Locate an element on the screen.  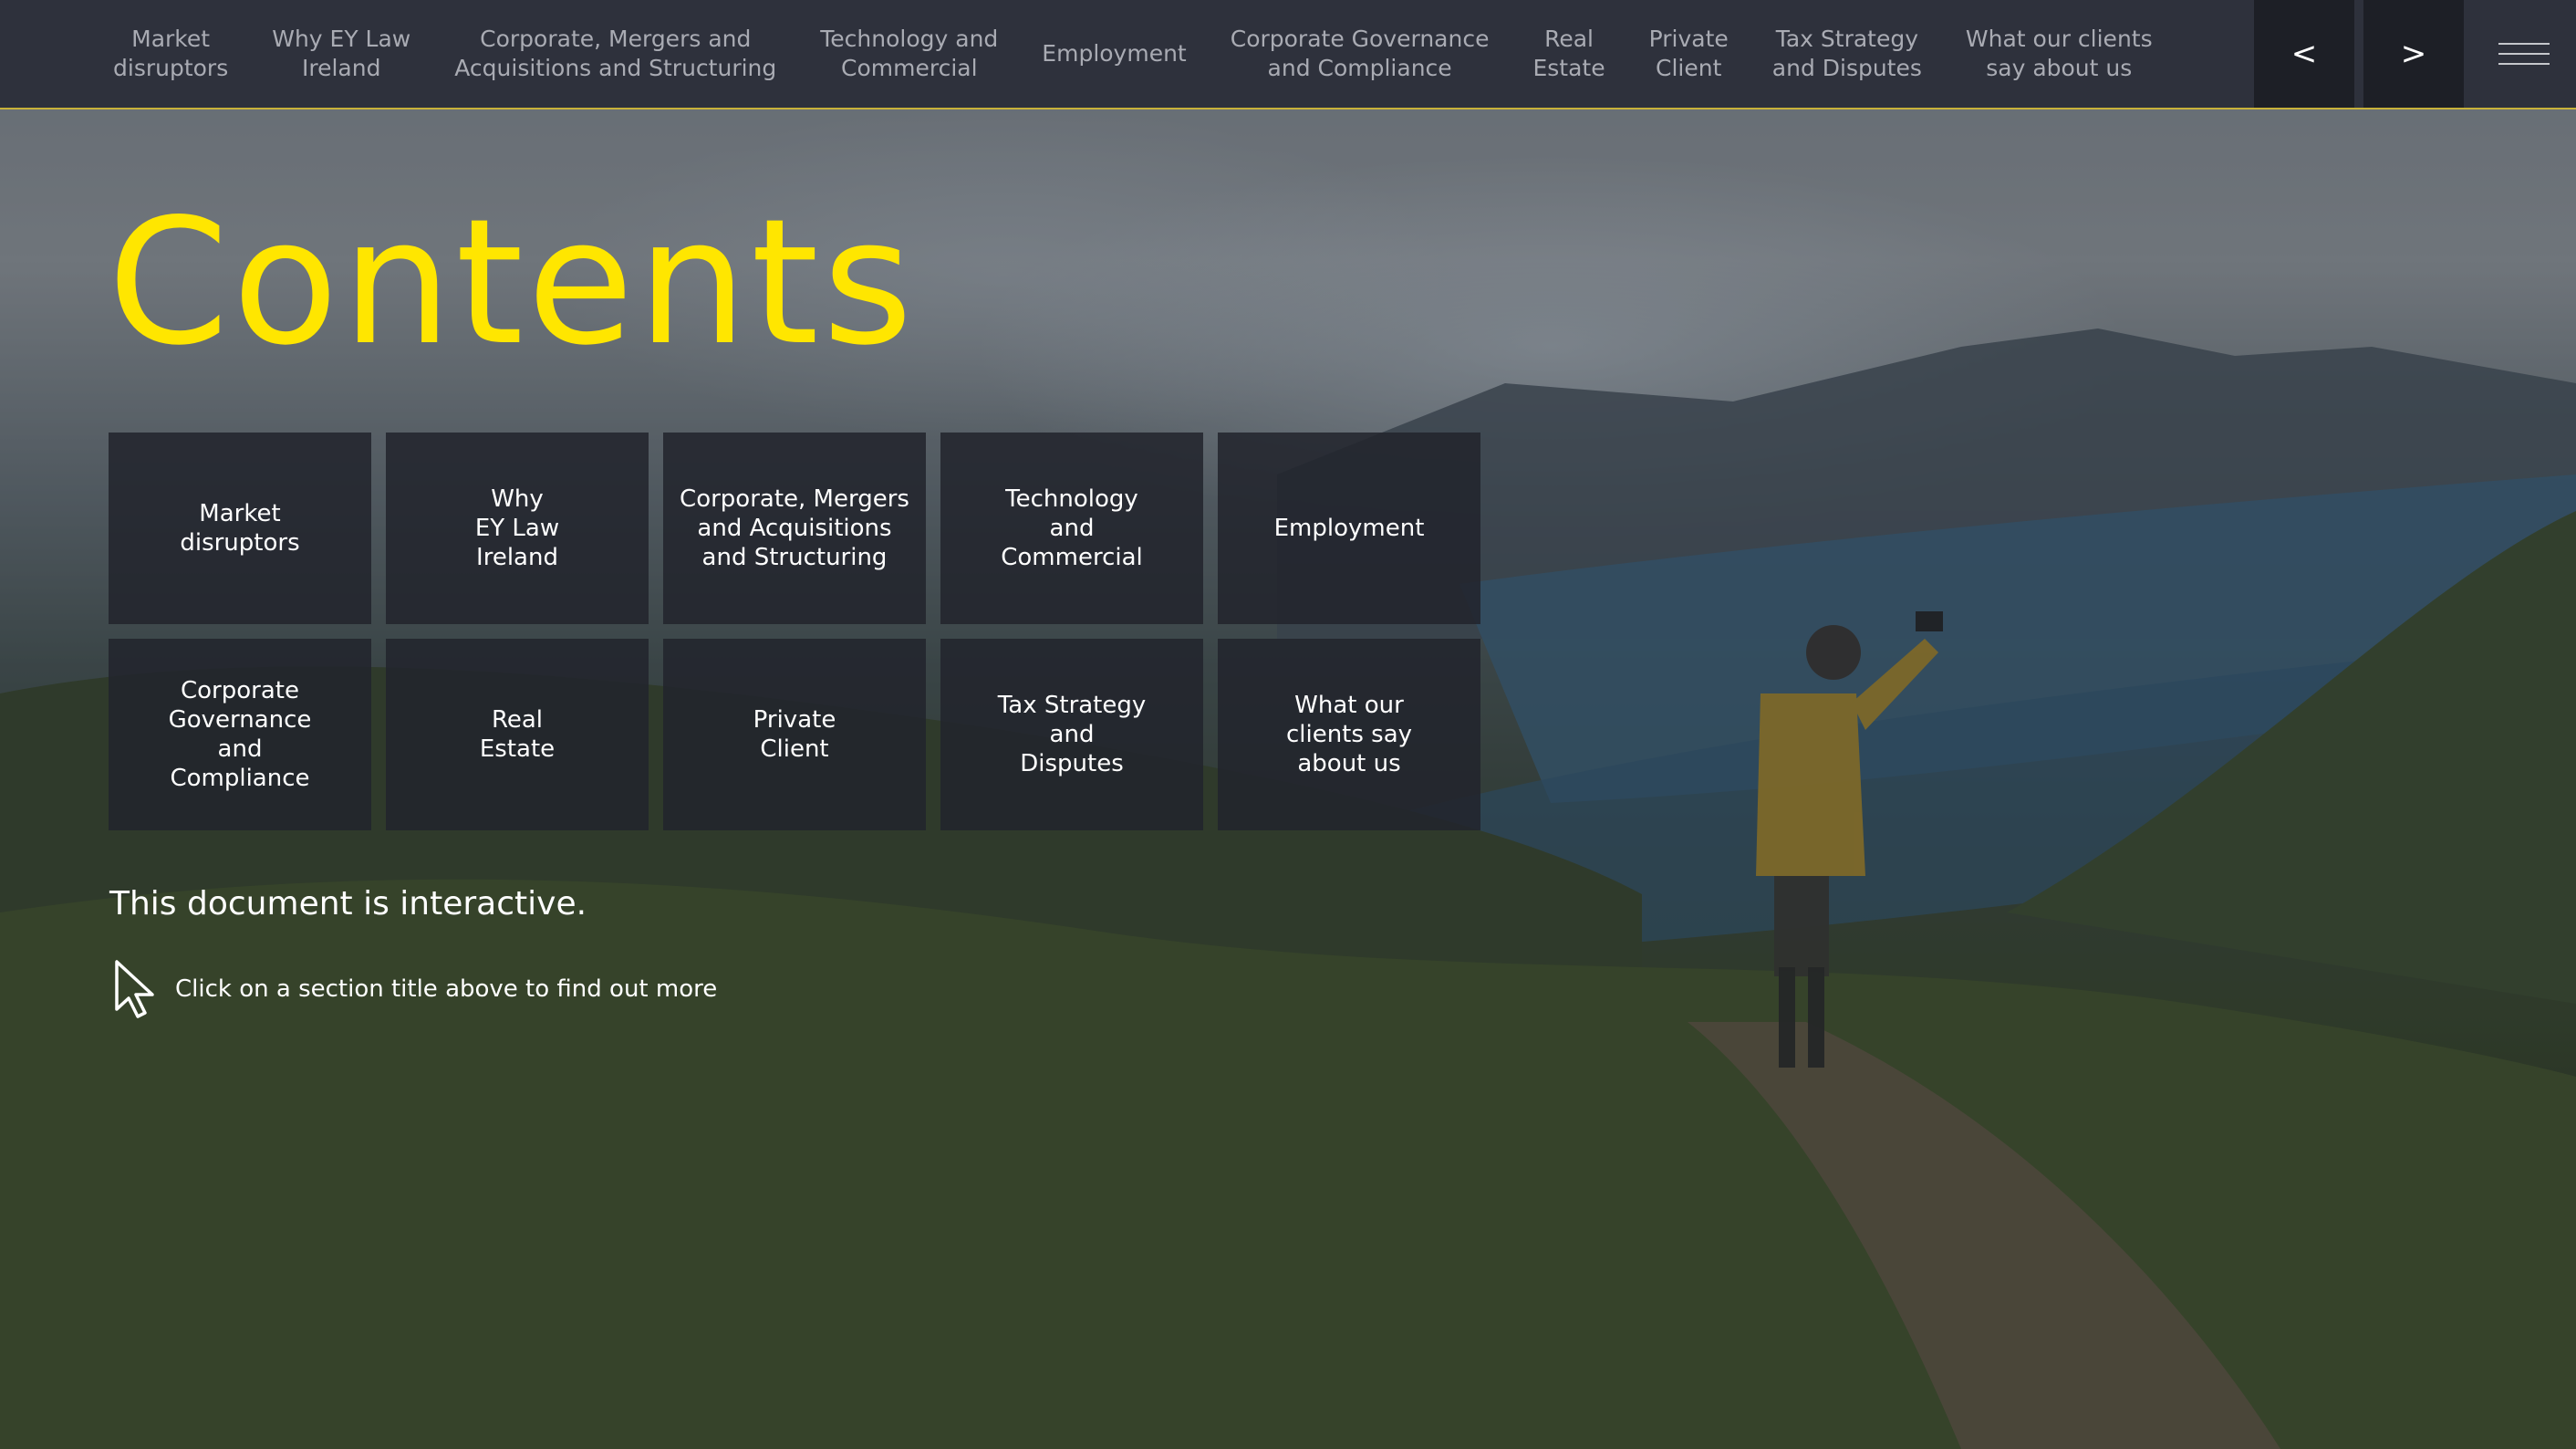
nav-item-market-disruptors: Market disruptors is located at coordinates (170, 54).